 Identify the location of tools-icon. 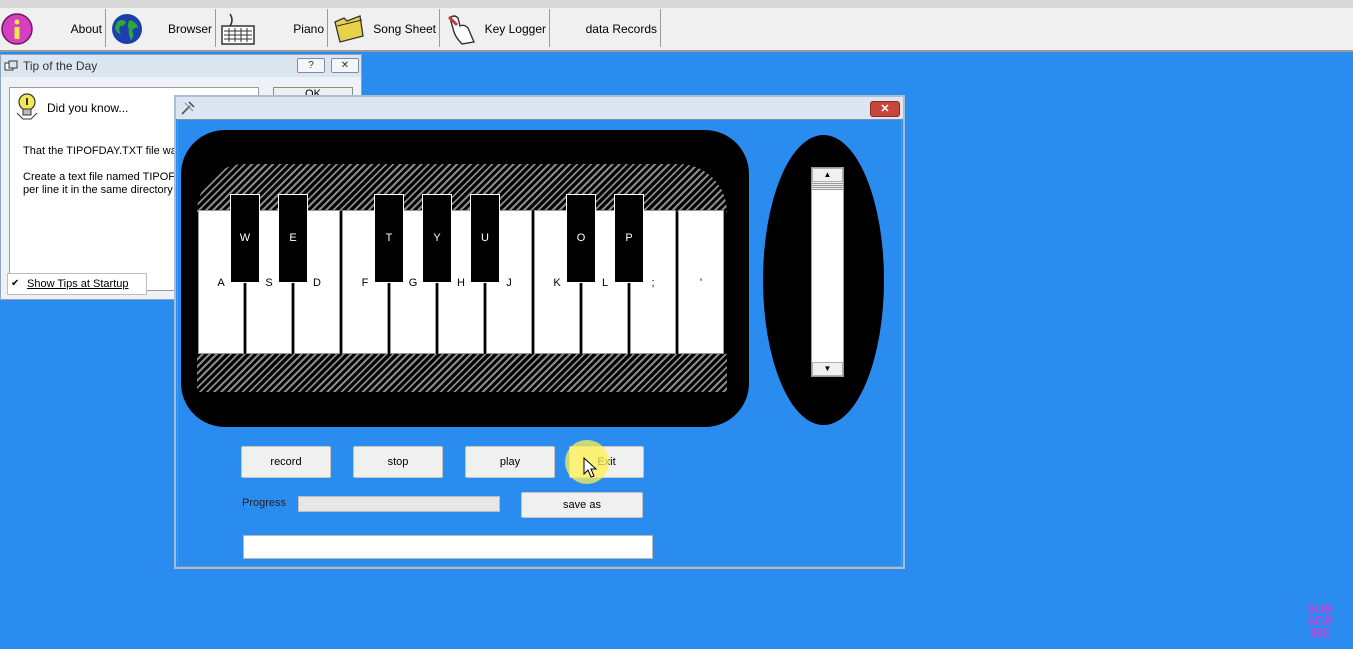
(188, 108).